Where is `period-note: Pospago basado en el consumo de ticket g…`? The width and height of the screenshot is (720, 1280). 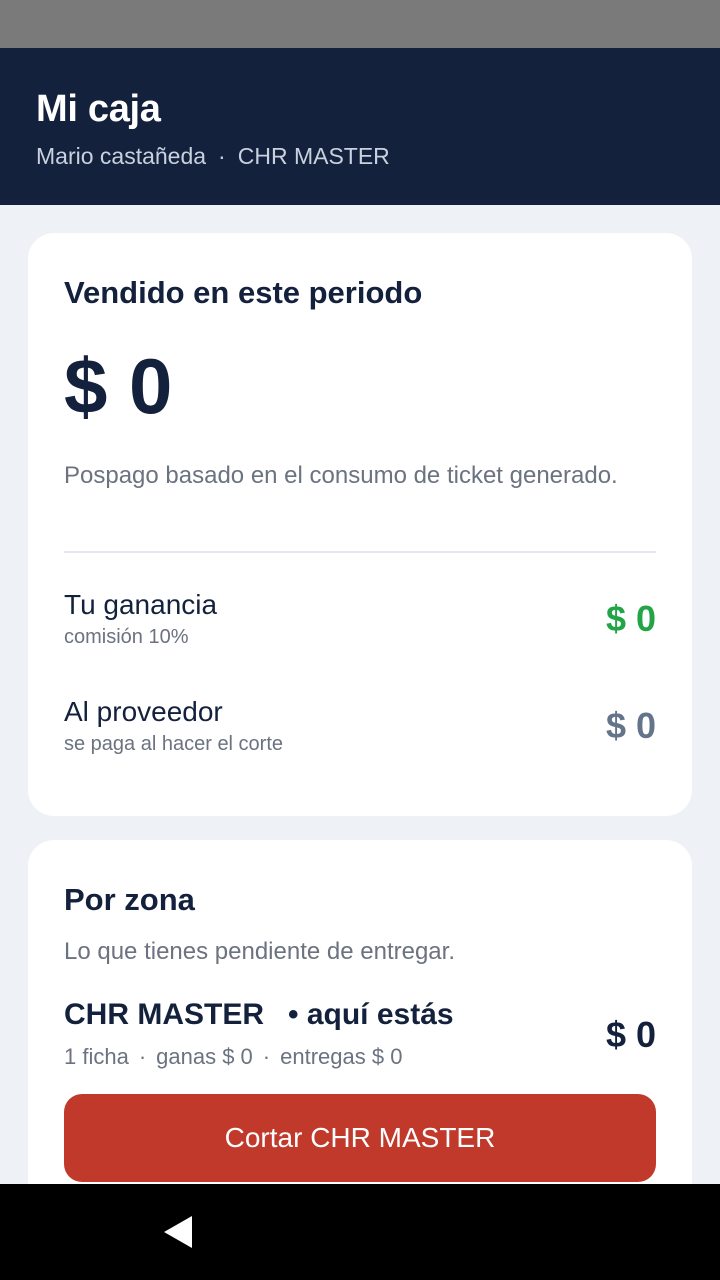
period-note: Pospago basado en el consumo de ticket g… is located at coordinates (341, 475).